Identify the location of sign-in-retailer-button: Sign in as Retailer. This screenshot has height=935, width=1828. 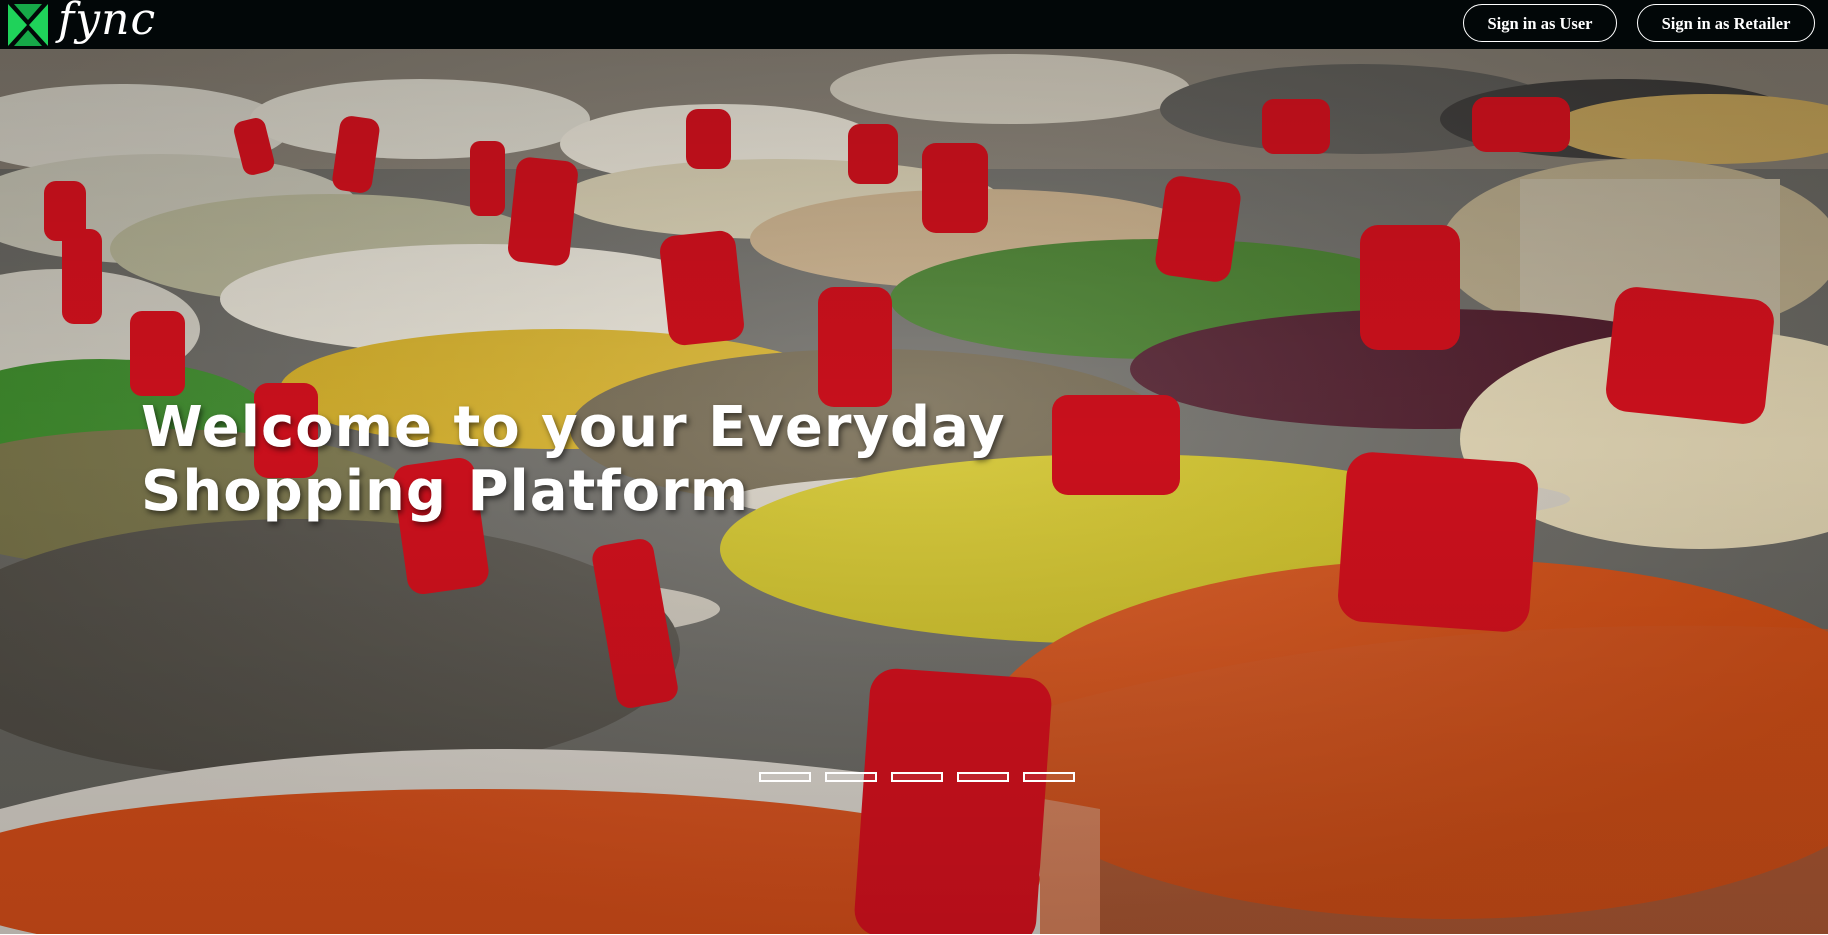
(1726, 23).